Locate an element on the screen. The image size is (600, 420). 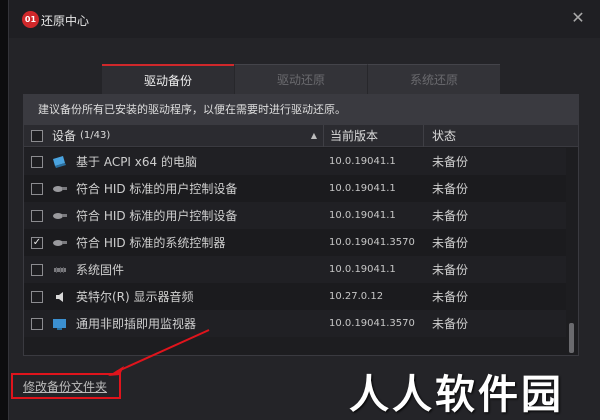
tab-system-restore: 系统还原 is located at coordinates (433, 79).